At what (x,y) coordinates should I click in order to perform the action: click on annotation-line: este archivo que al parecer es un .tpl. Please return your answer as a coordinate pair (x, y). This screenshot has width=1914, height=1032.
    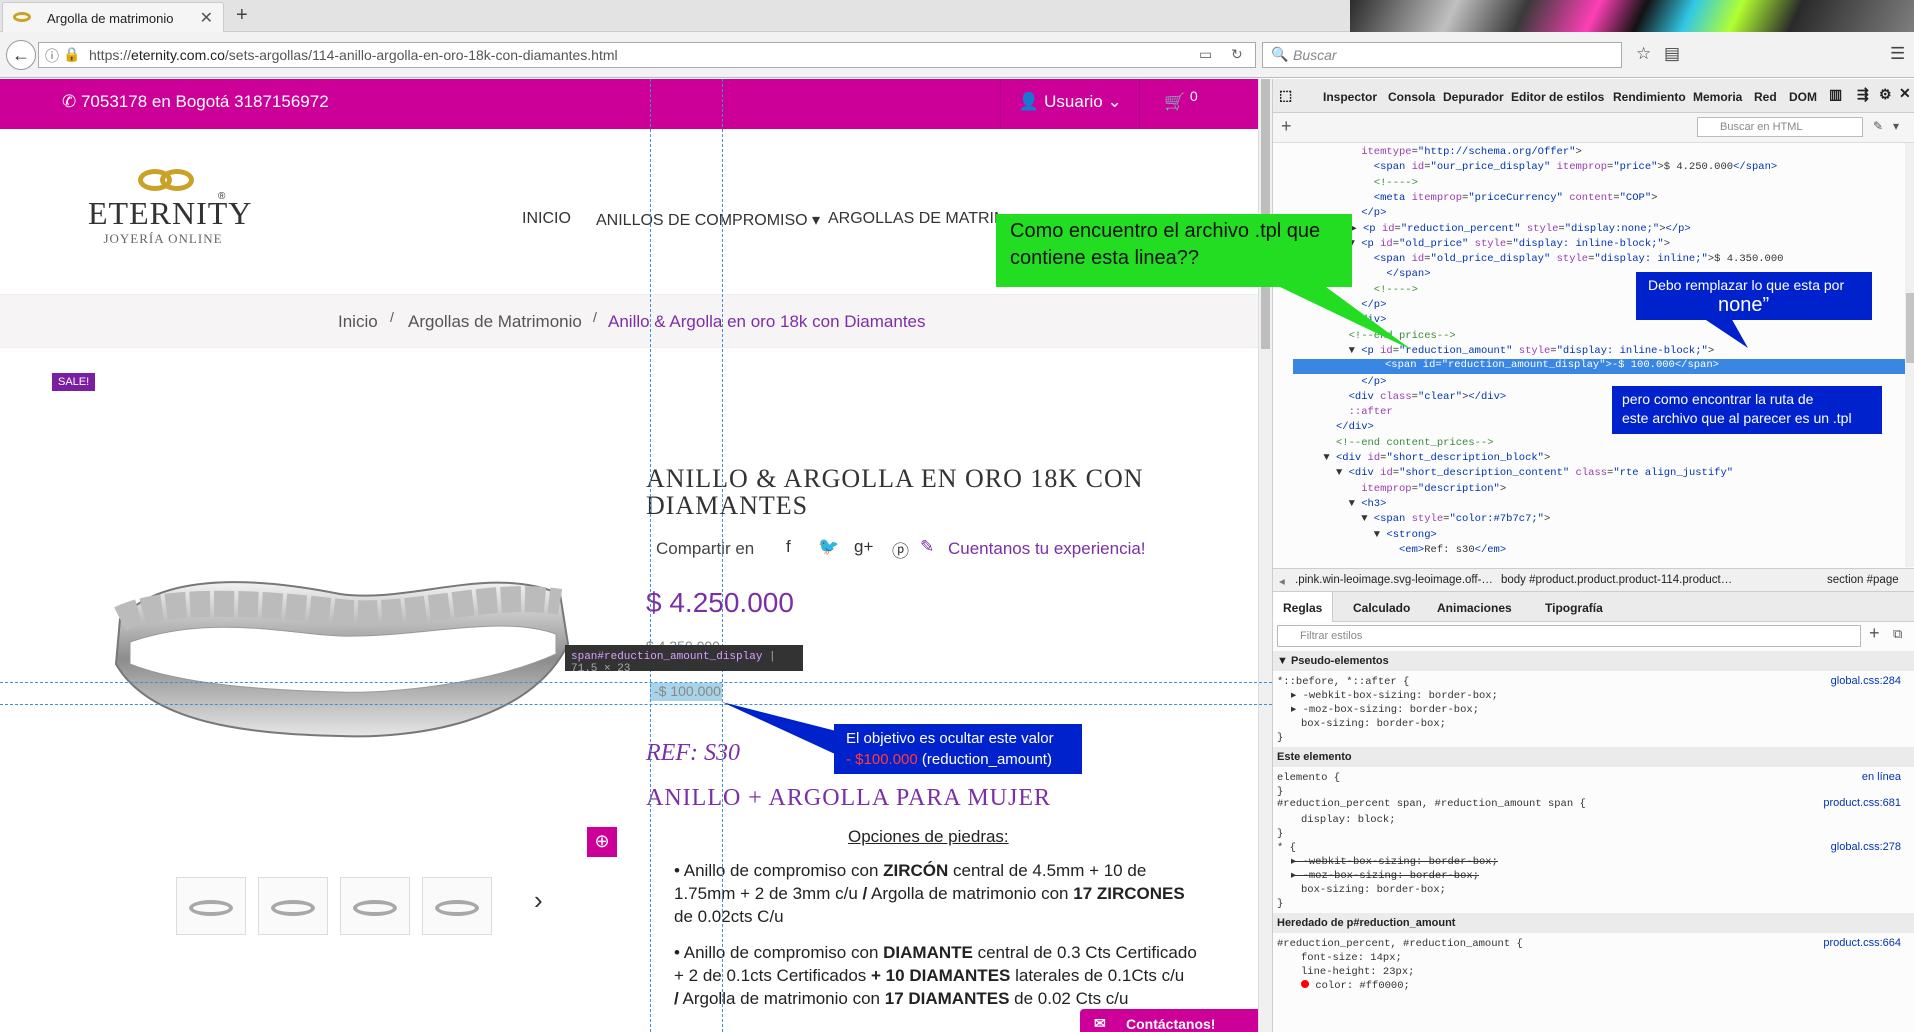
    Looking at the image, I should click on (1737, 418).